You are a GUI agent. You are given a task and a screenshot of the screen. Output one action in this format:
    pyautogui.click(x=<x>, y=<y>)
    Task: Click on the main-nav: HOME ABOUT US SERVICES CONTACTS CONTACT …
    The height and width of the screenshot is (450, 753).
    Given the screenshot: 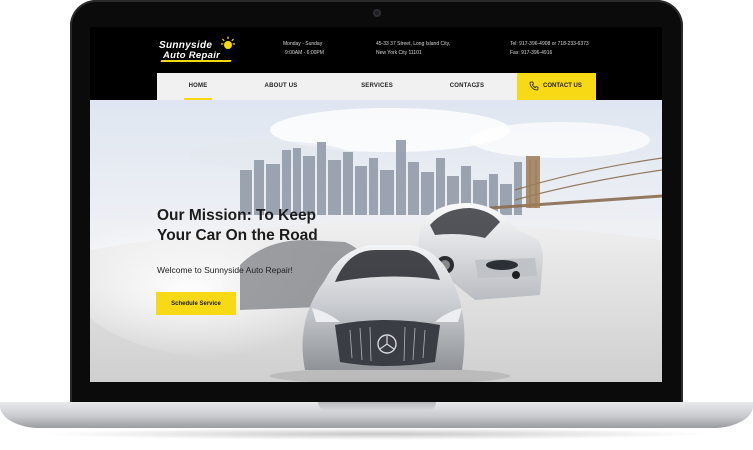 What is the action you would take?
    pyautogui.click(x=376, y=86)
    